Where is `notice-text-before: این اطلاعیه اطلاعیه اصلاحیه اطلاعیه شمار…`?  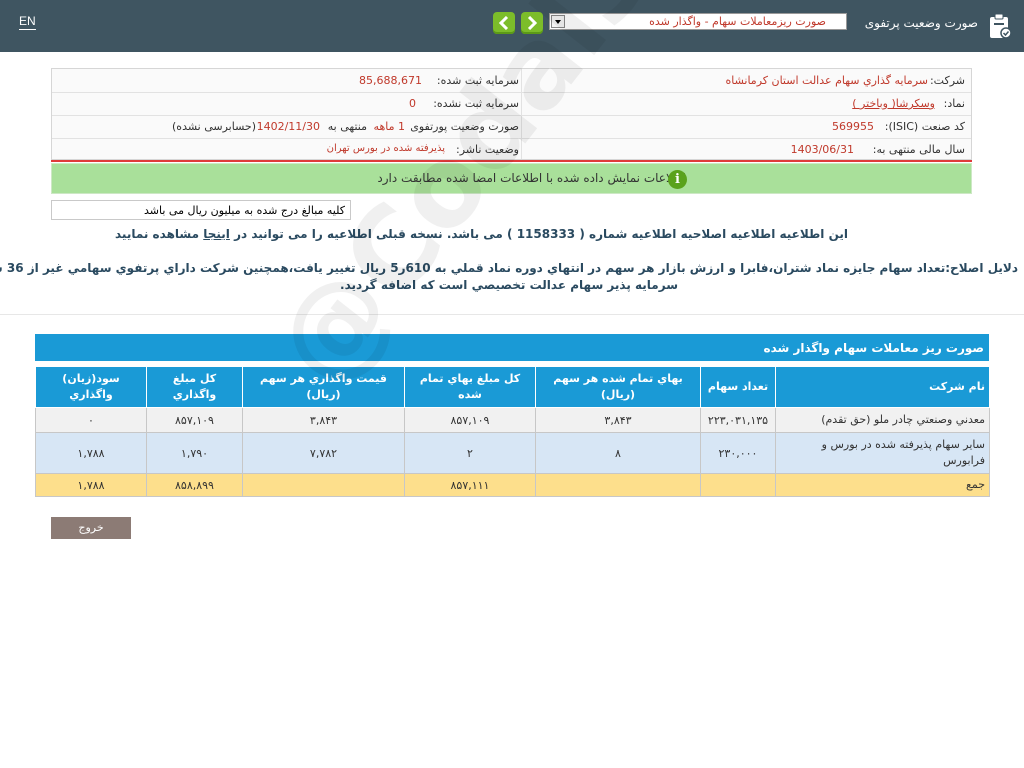 notice-text-before: این اطلاعیه اطلاعیه اصلاحیه اطلاعیه شمار… is located at coordinates (541, 234).